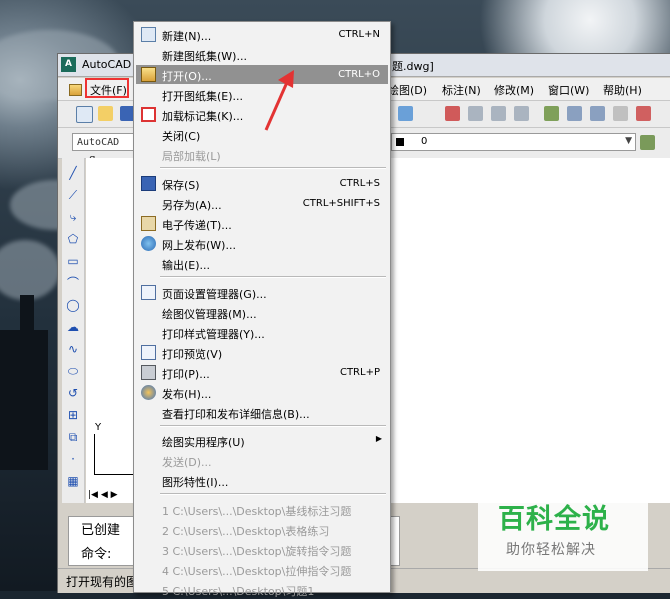  I want to click on zoom-realtime-icon, so click(475, 113).